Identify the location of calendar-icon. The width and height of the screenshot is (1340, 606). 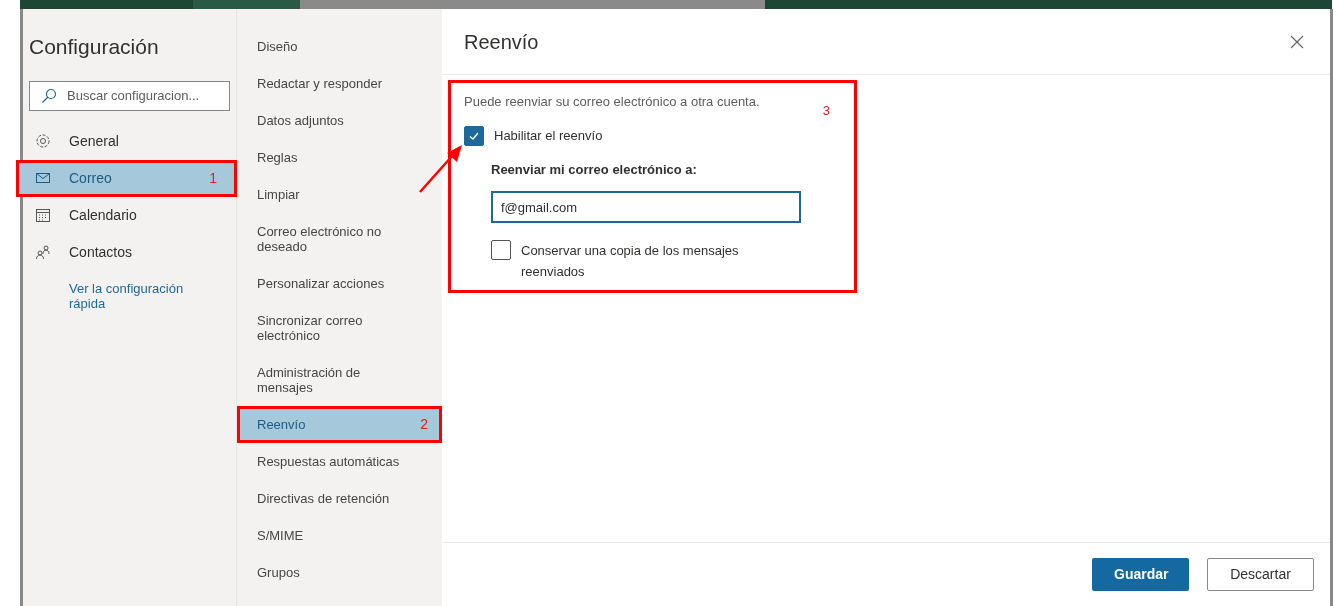
(43, 215).